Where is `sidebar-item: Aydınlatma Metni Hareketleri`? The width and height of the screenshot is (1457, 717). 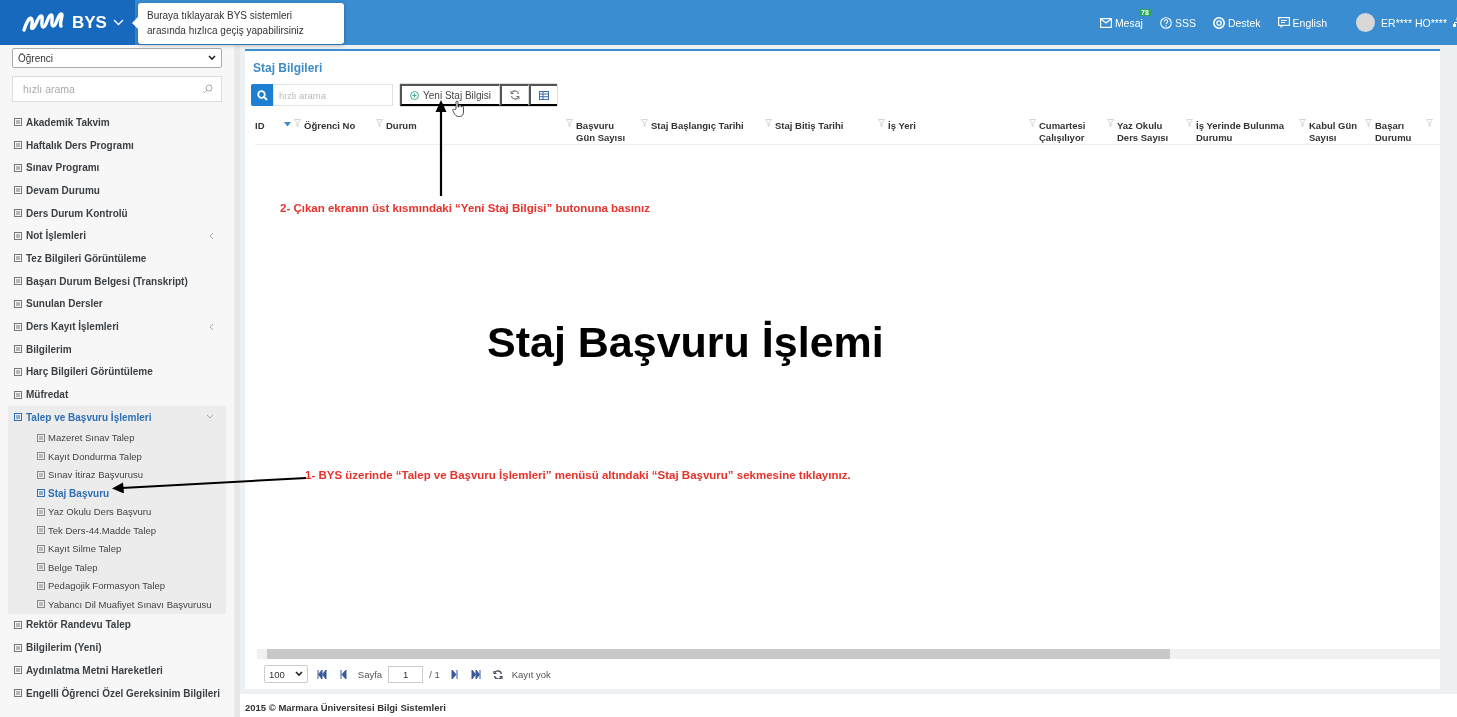 sidebar-item: Aydınlatma Metni Hareketleri is located at coordinates (117, 670).